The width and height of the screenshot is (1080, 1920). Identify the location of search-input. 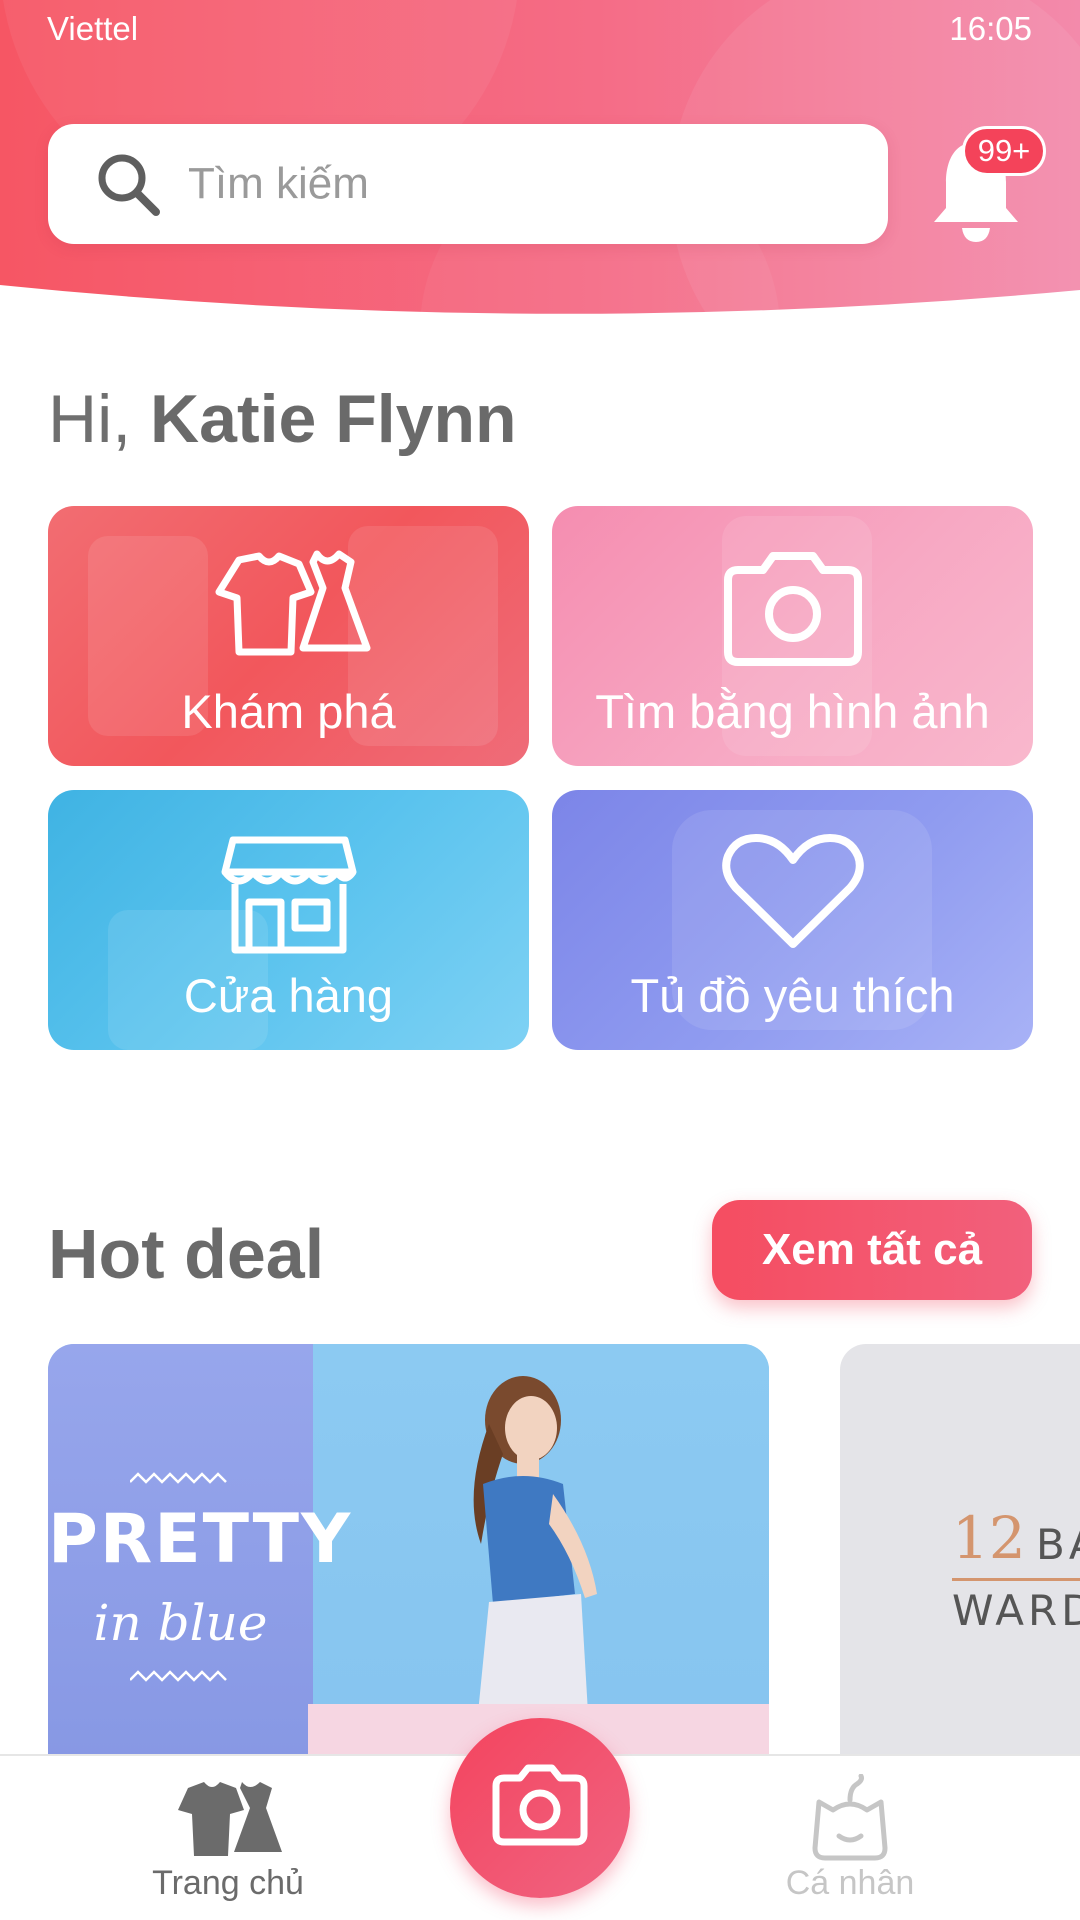
(518, 184).